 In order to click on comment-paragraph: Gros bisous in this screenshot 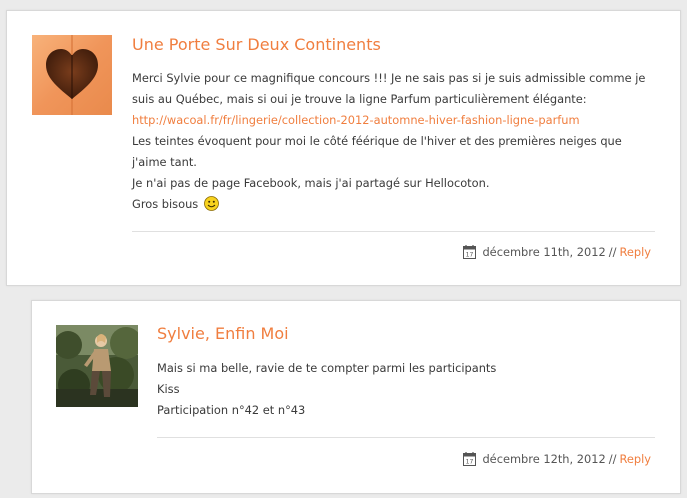, I will do `click(165, 204)`.